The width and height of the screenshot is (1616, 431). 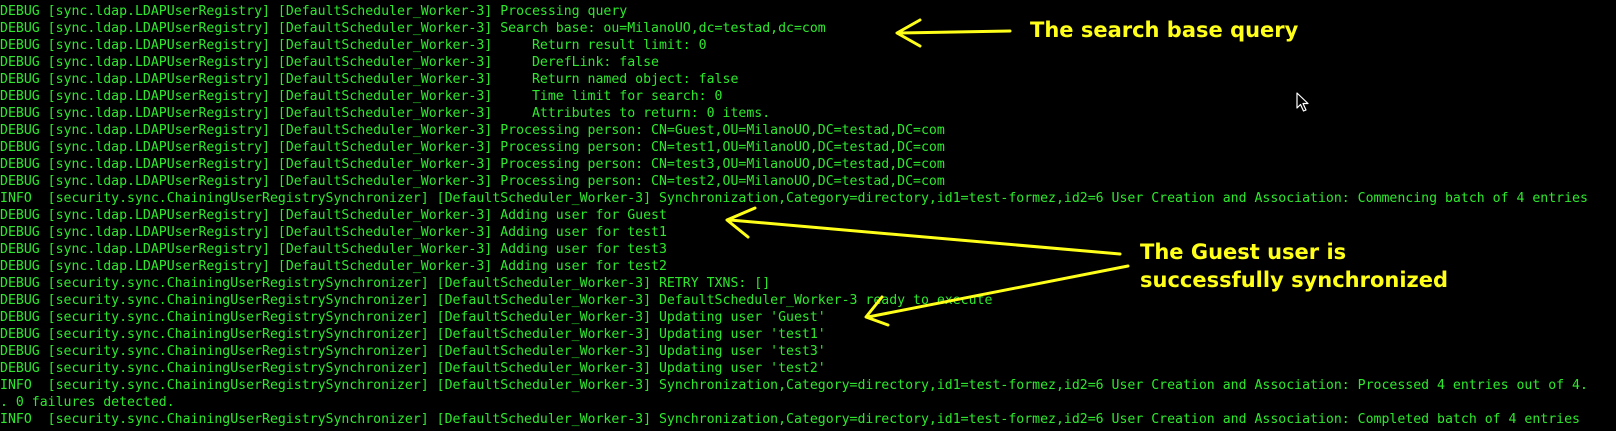 What do you see at coordinates (87, 402) in the screenshot?
I see `log-line: . 0 failures detected.` at bounding box center [87, 402].